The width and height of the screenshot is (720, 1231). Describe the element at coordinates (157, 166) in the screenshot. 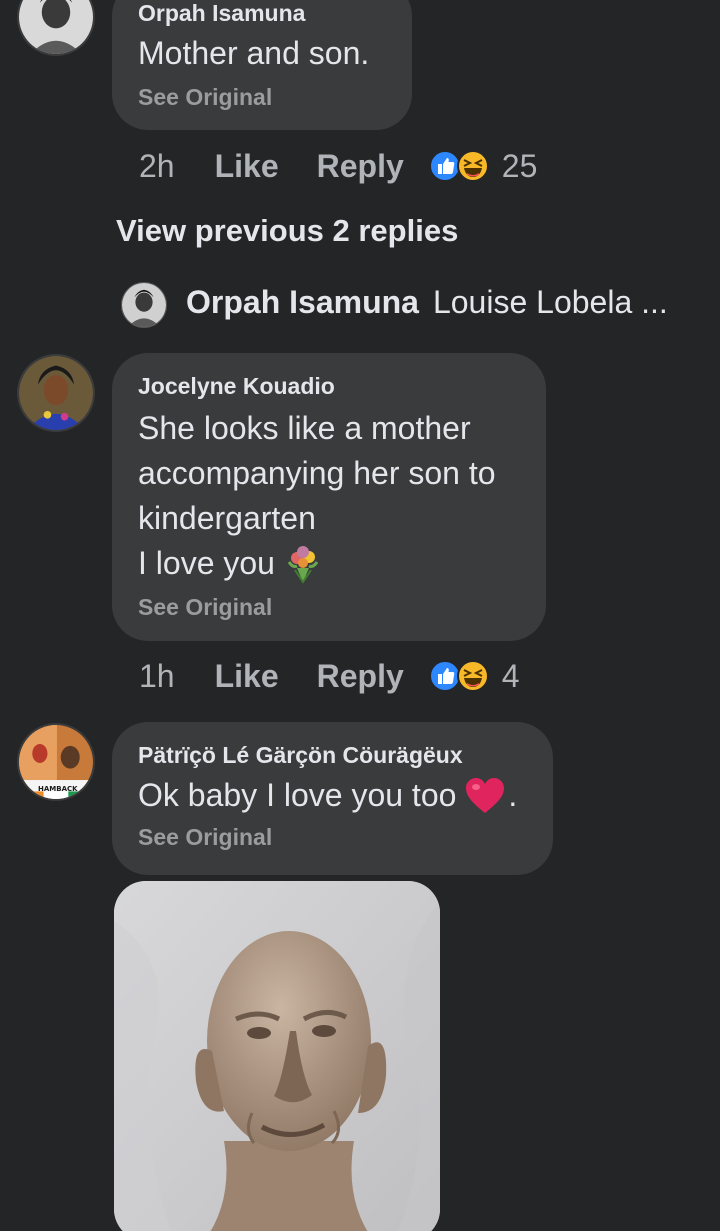

I see `comment-timestamp: 2h` at that location.